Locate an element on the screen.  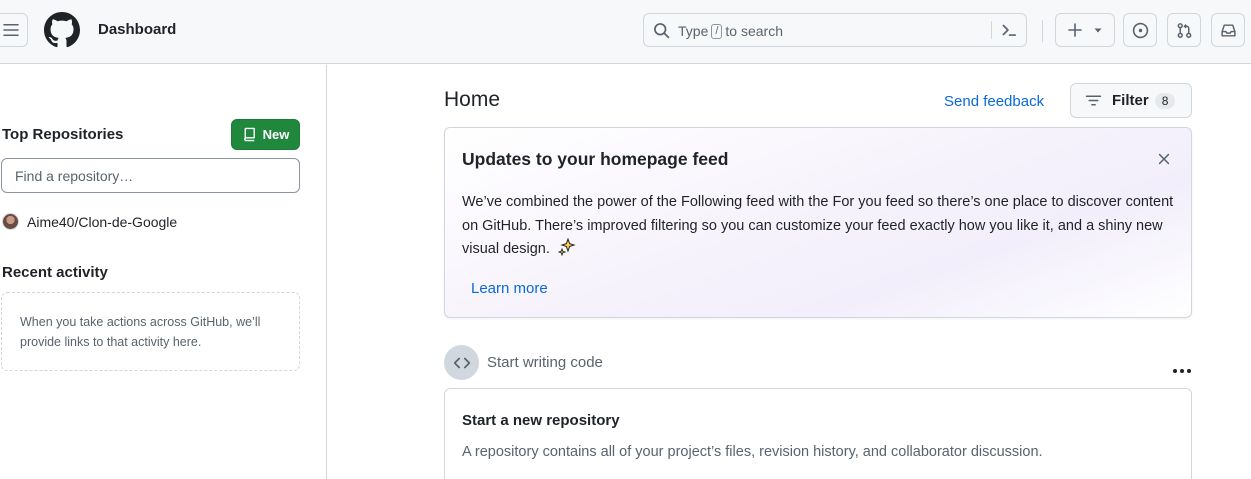
filter-label: Filter is located at coordinates (1130, 100).